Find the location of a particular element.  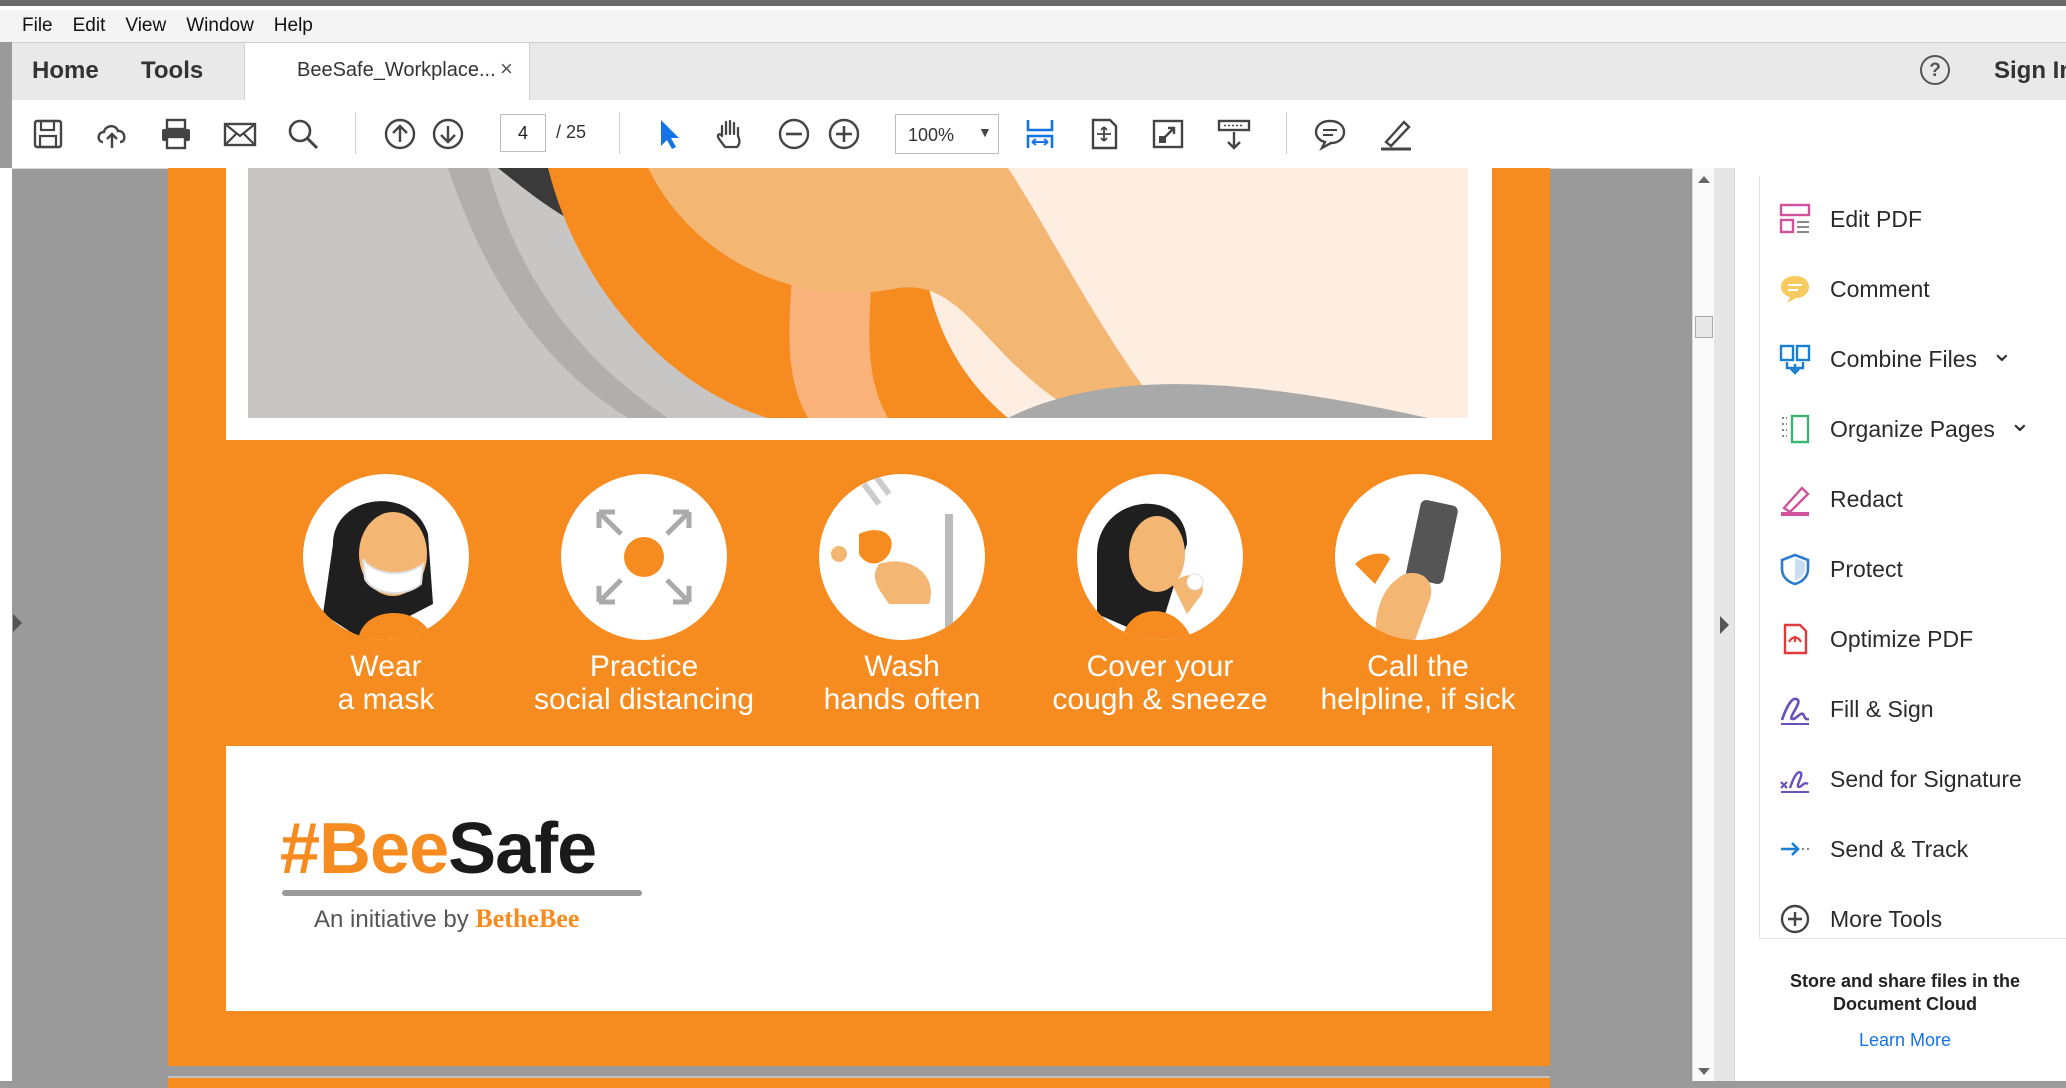

tool-comment: Comment is located at coordinates (1913, 289).